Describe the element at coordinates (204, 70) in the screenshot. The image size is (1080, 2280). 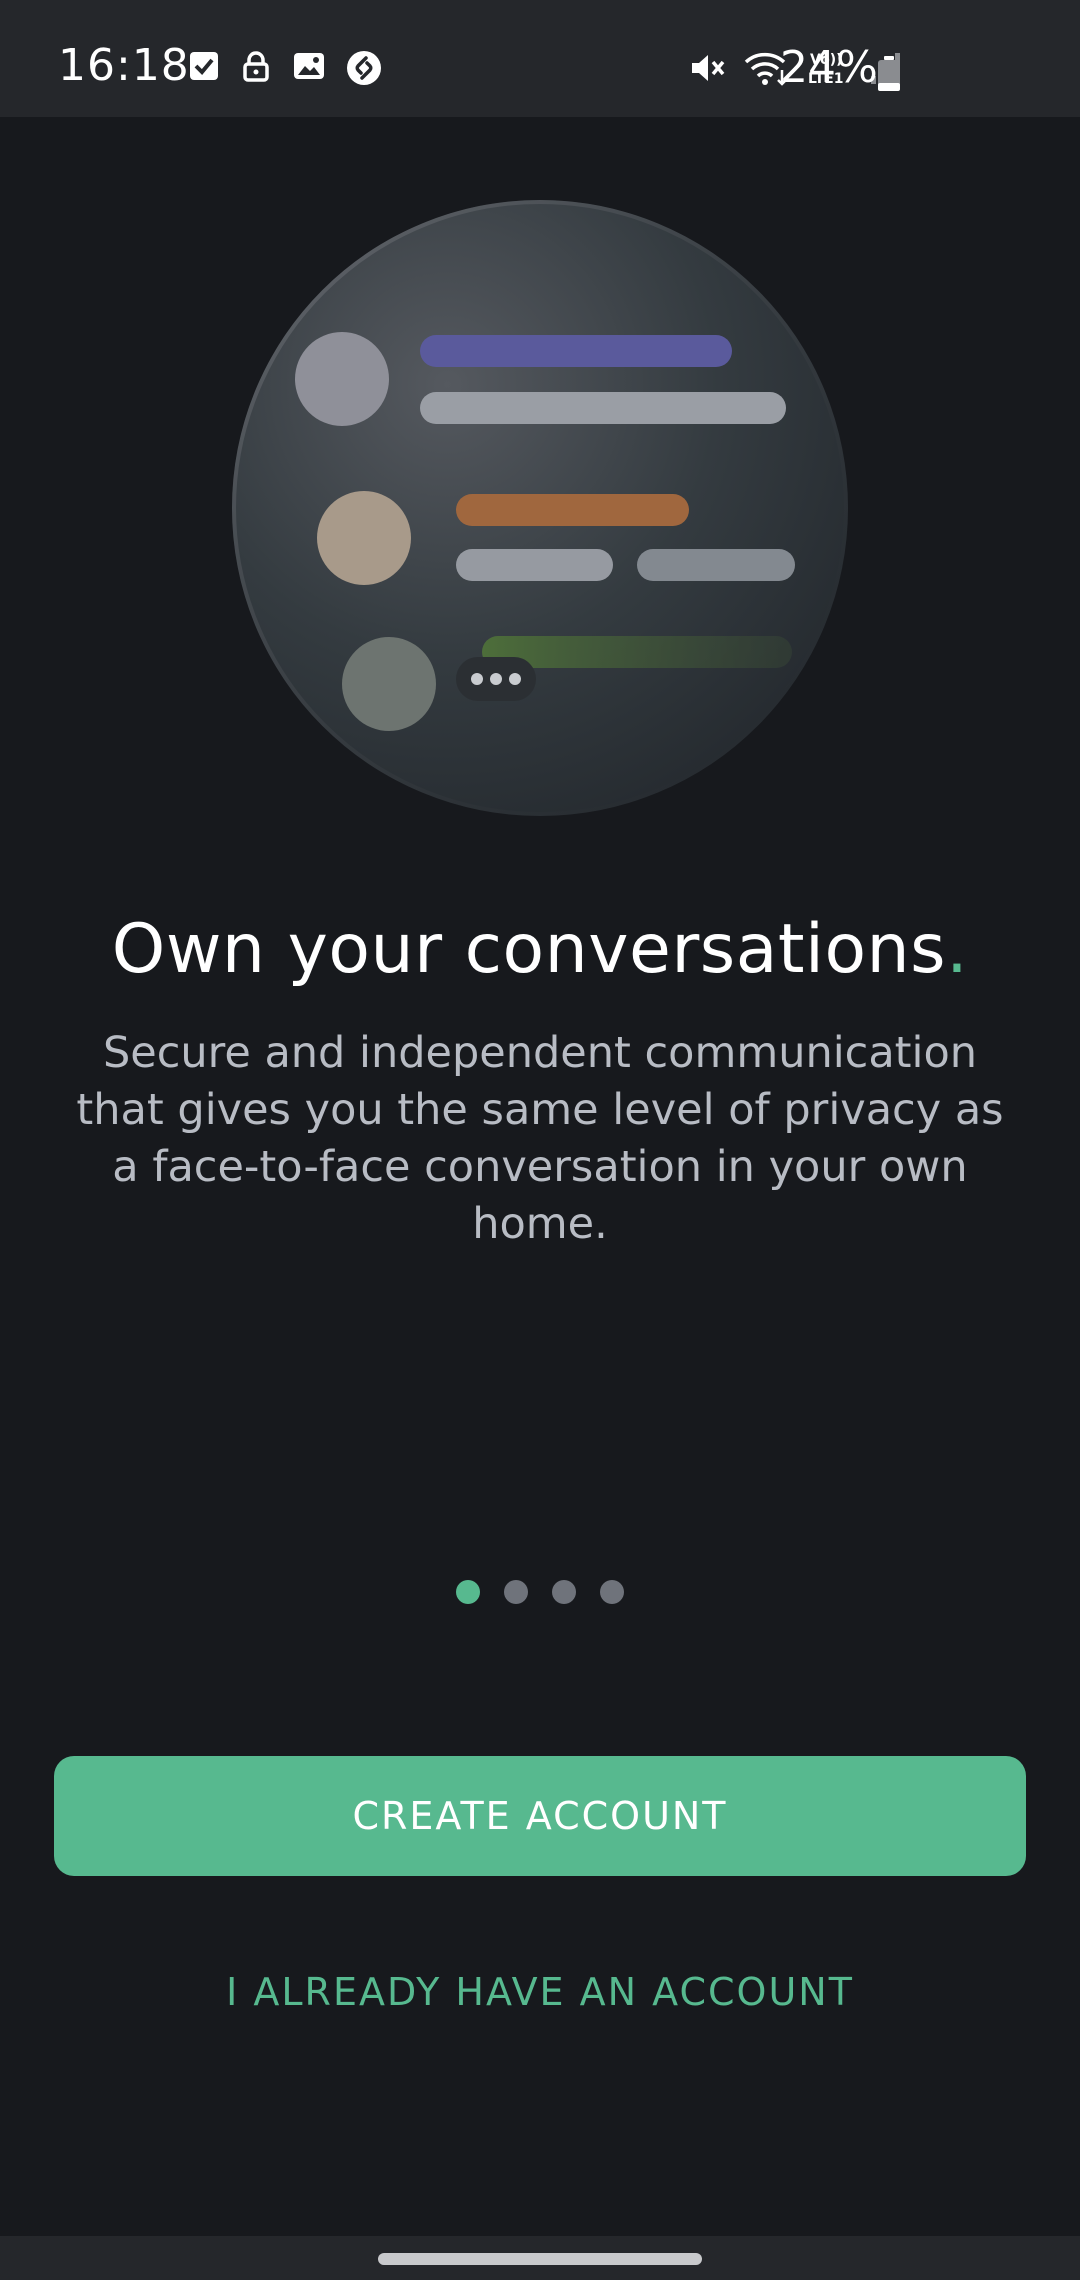
I see `checkbox-icon` at that location.